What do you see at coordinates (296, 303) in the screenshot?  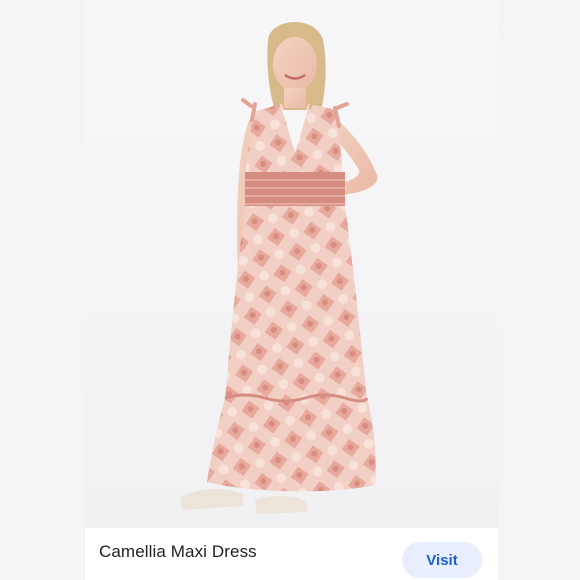 I see `dress-skirt` at bounding box center [296, 303].